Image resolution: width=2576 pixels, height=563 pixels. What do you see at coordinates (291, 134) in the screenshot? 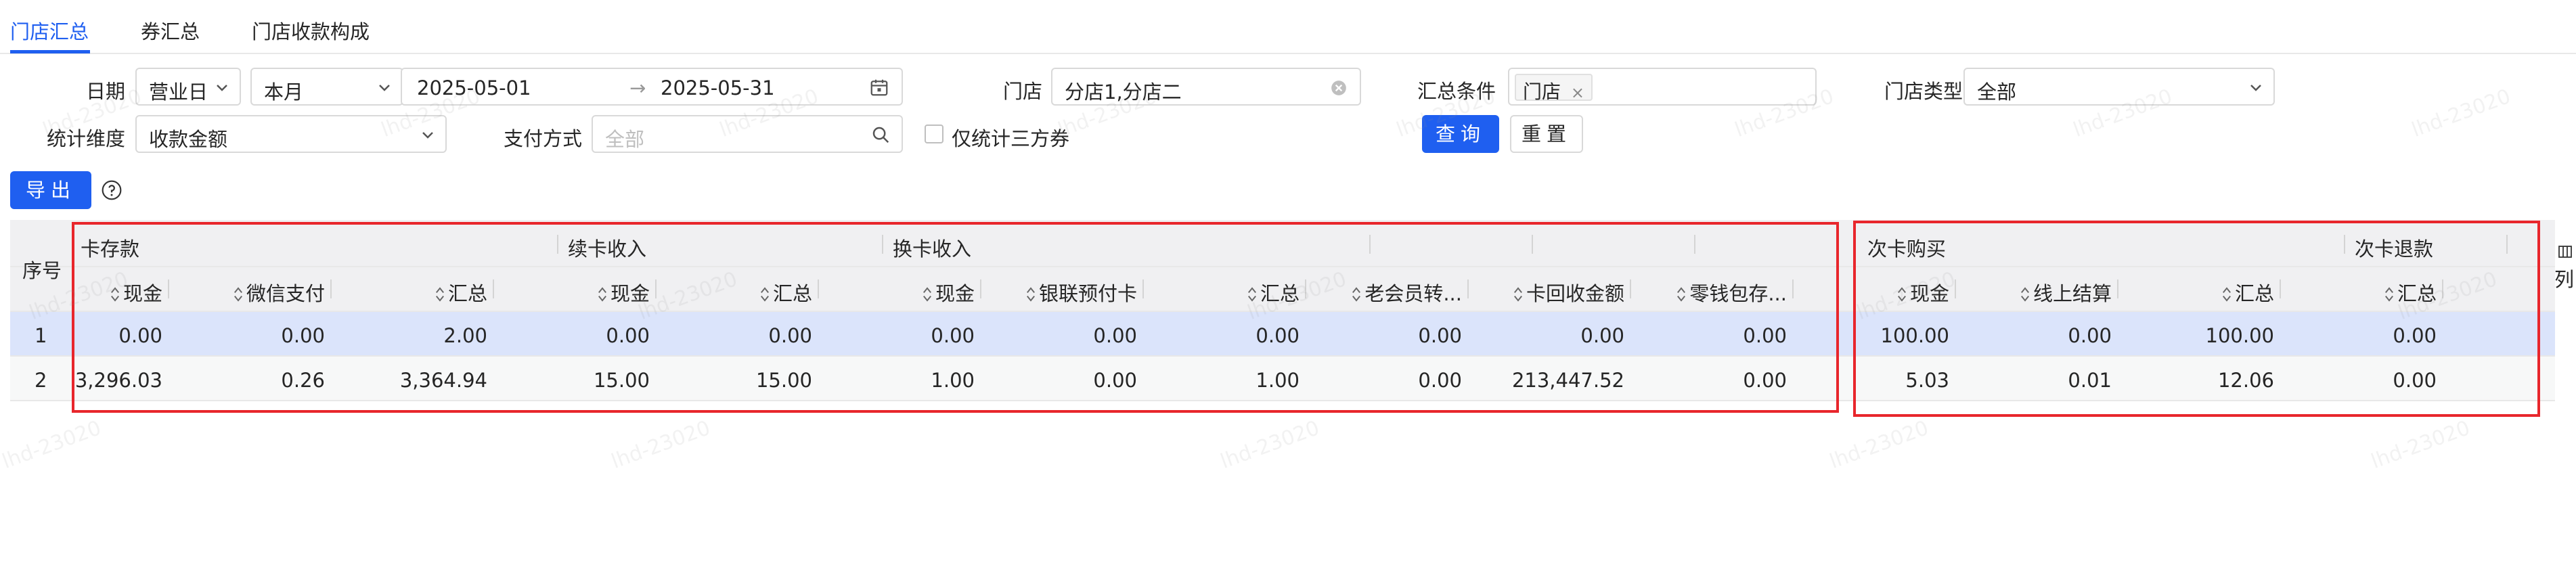
I see `stat-dimension-select: 收款金额` at bounding box center [291, 134].